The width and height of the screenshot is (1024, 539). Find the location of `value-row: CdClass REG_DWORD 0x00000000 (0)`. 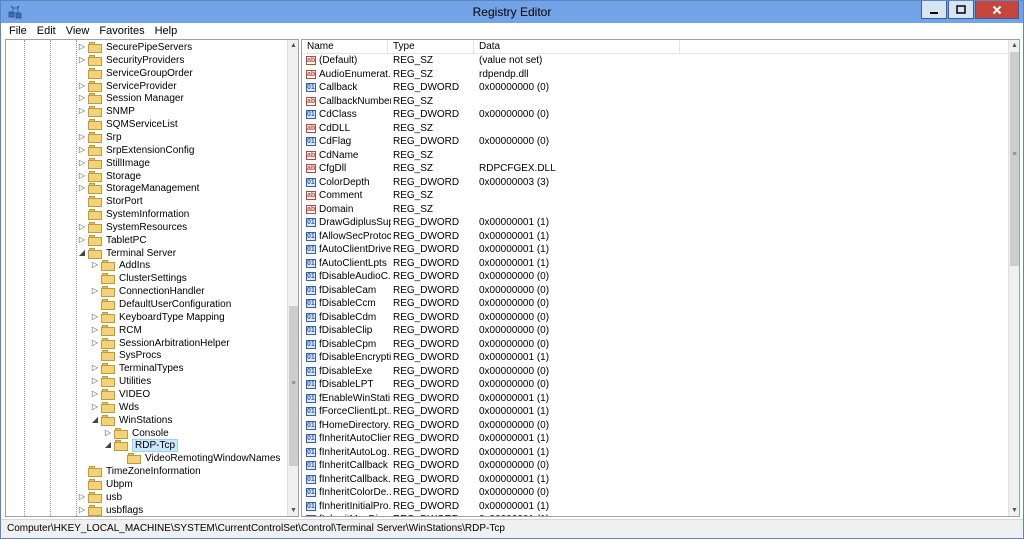

value-row: CdClass REG_DWORD 0x00000000 (0) is located at coordinates (655, 115).